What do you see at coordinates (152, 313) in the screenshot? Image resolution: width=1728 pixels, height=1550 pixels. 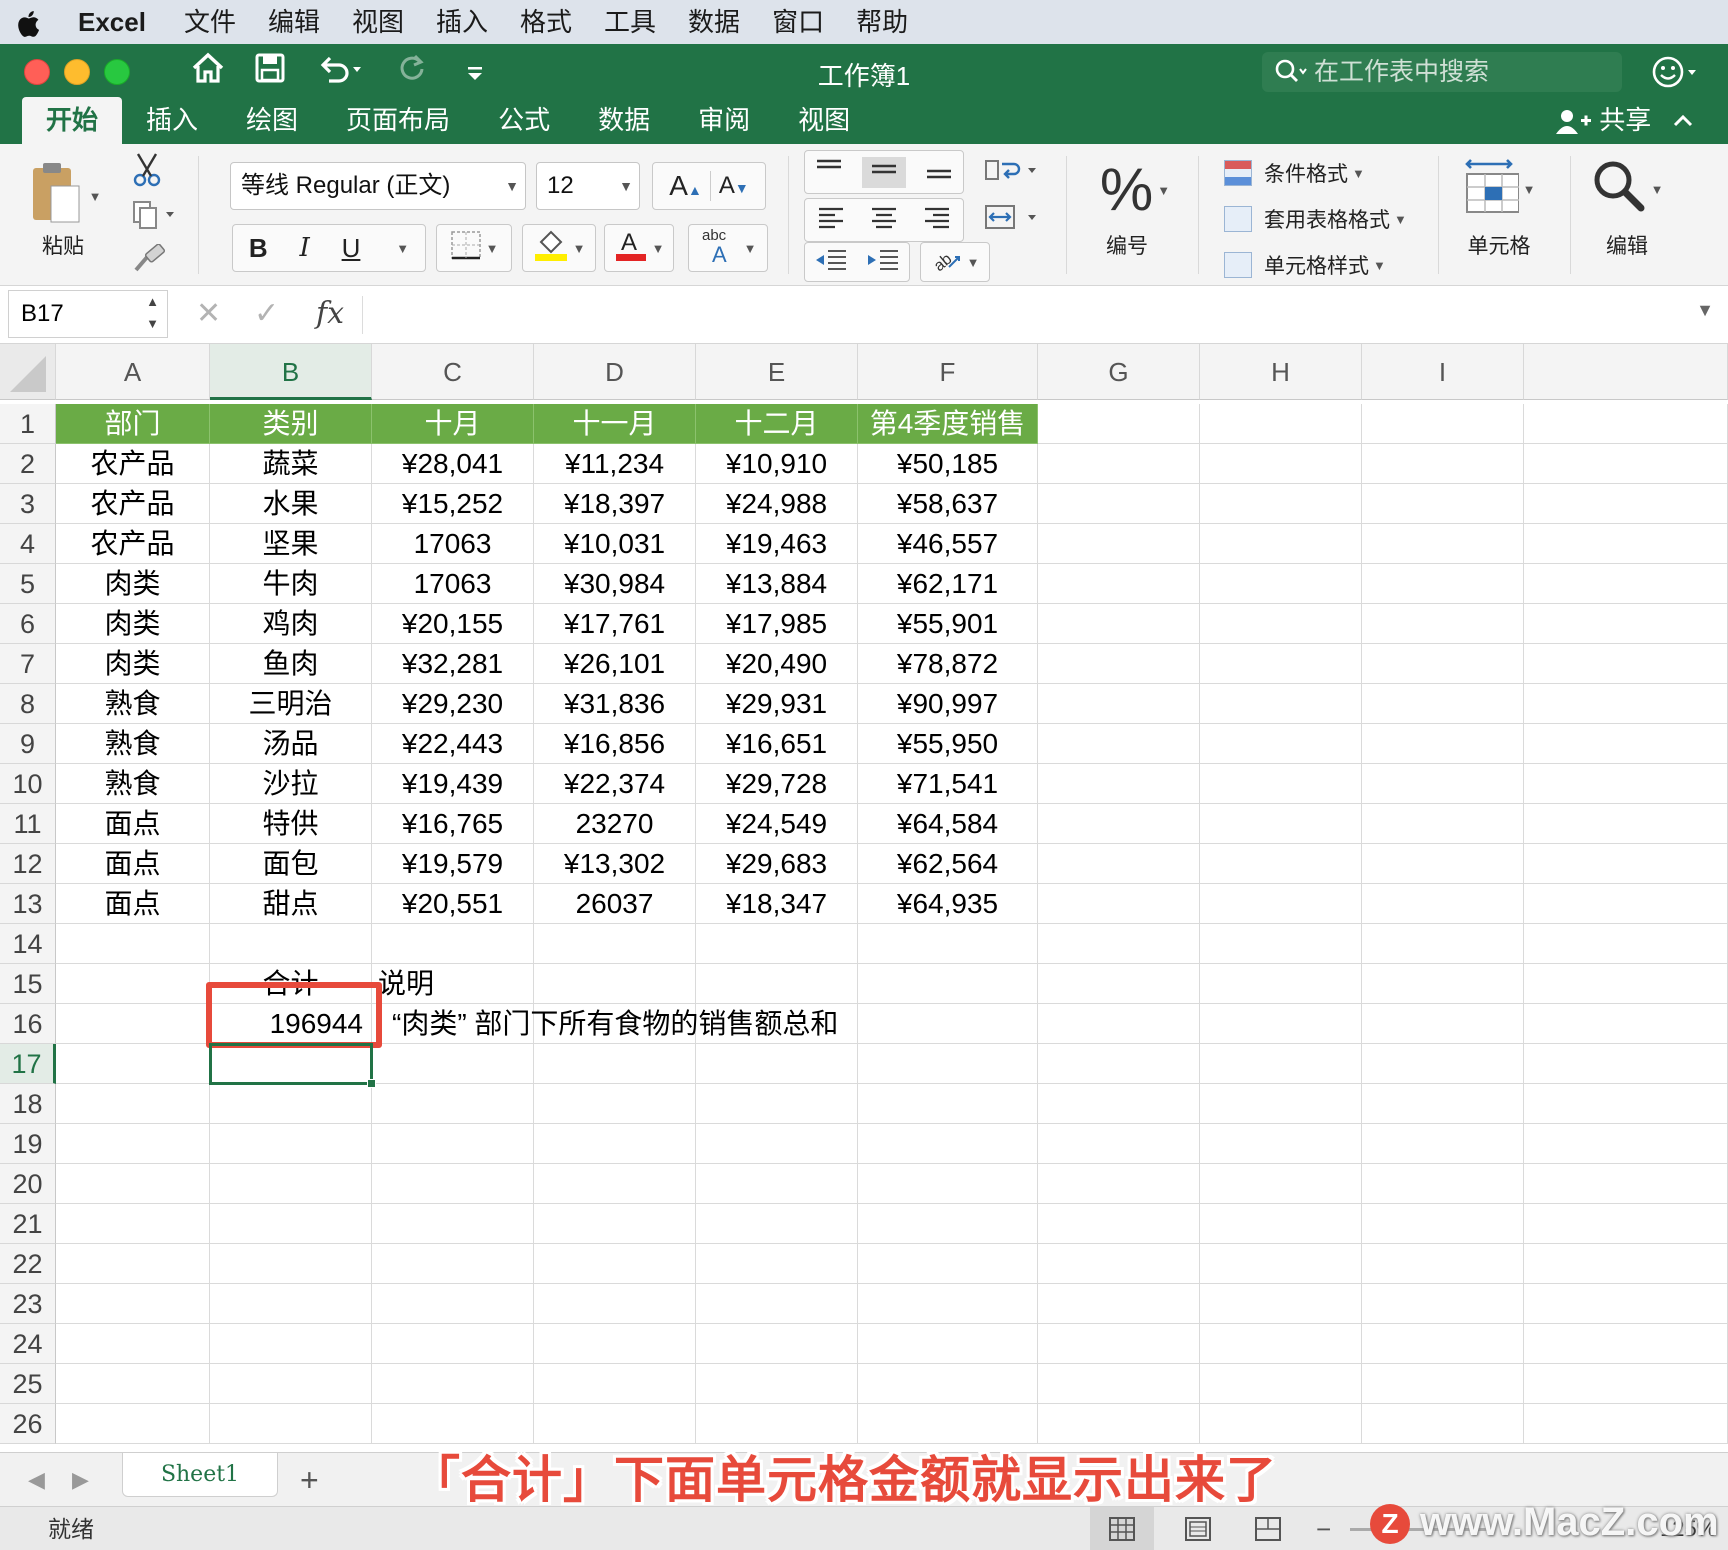 I see `stepper-arrows-icon: ▲ ▼` at bounding box center [152, 313].